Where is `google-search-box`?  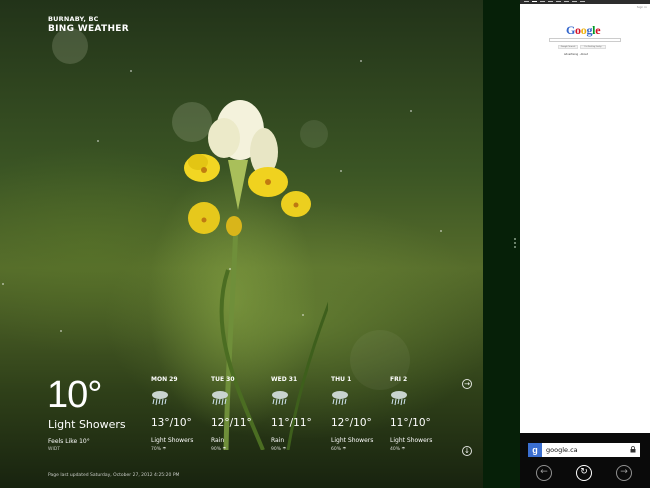 google-search-box is located at coordinates (585, 40).